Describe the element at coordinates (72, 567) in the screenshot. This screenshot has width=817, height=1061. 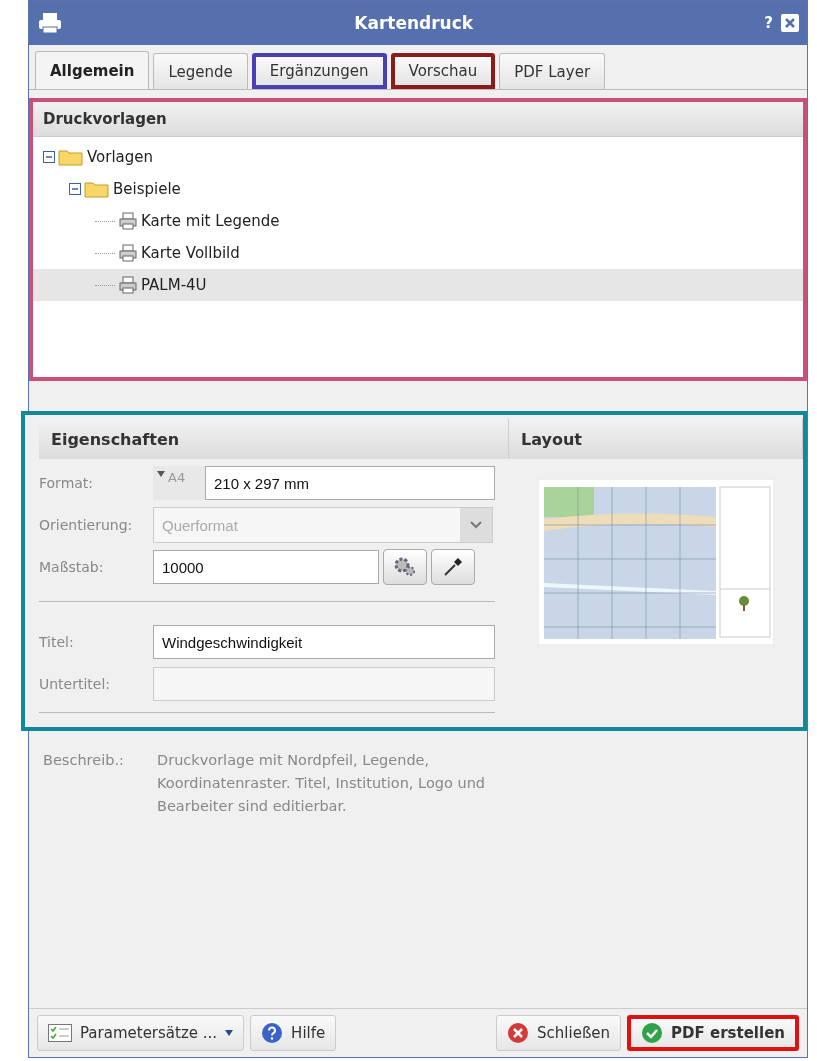
I see `field-label: Maßstab:` at that location.